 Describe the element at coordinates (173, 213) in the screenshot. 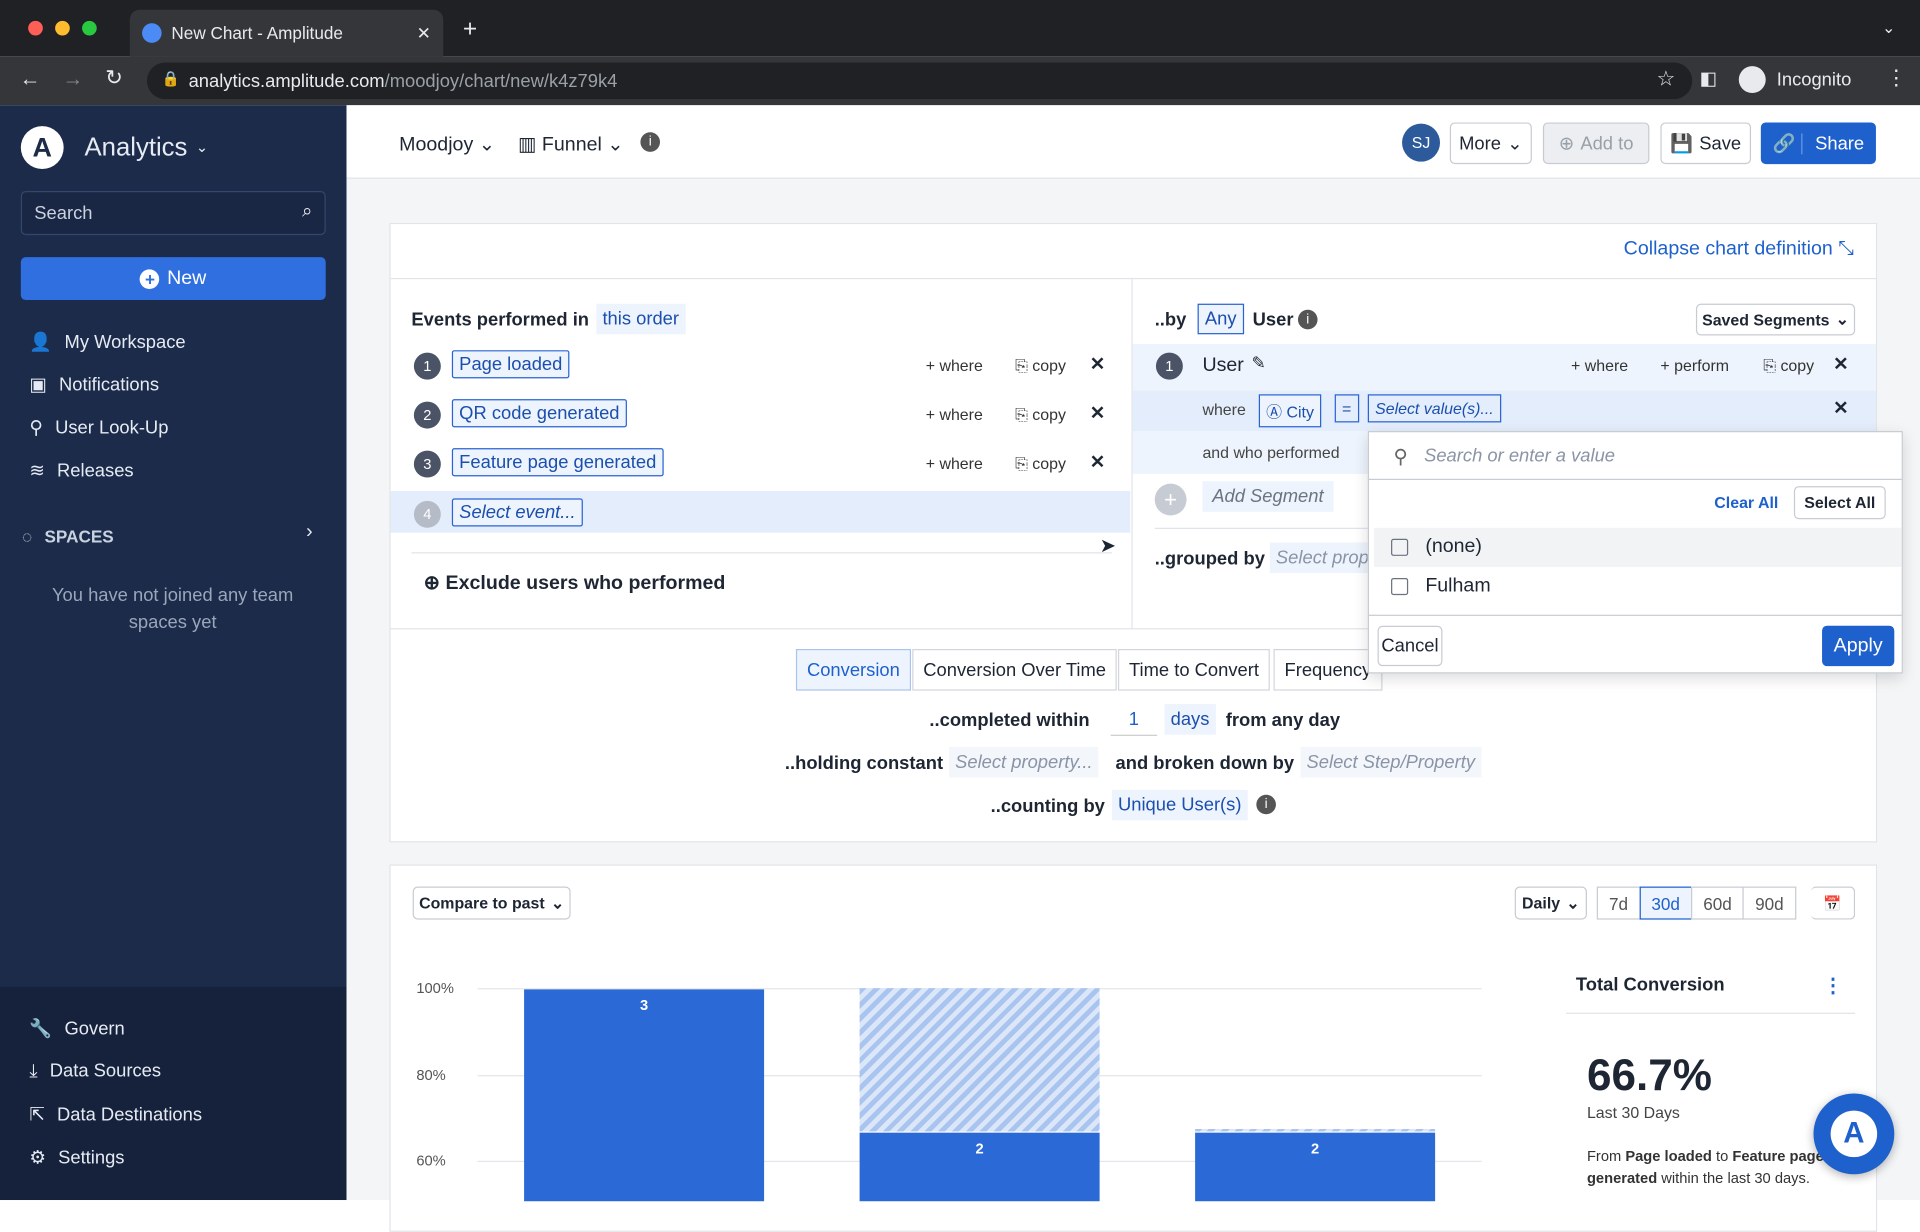

I see `search-input: Search ⌕` at that location.